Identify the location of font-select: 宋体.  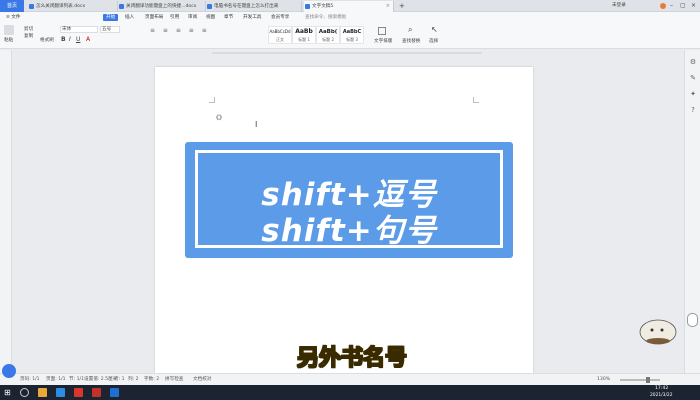
(79, 29).